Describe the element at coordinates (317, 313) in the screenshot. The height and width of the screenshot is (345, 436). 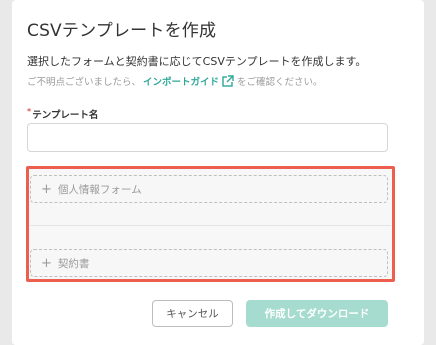
I see `create-and-download-button: 作成してダウンロード` at that location.